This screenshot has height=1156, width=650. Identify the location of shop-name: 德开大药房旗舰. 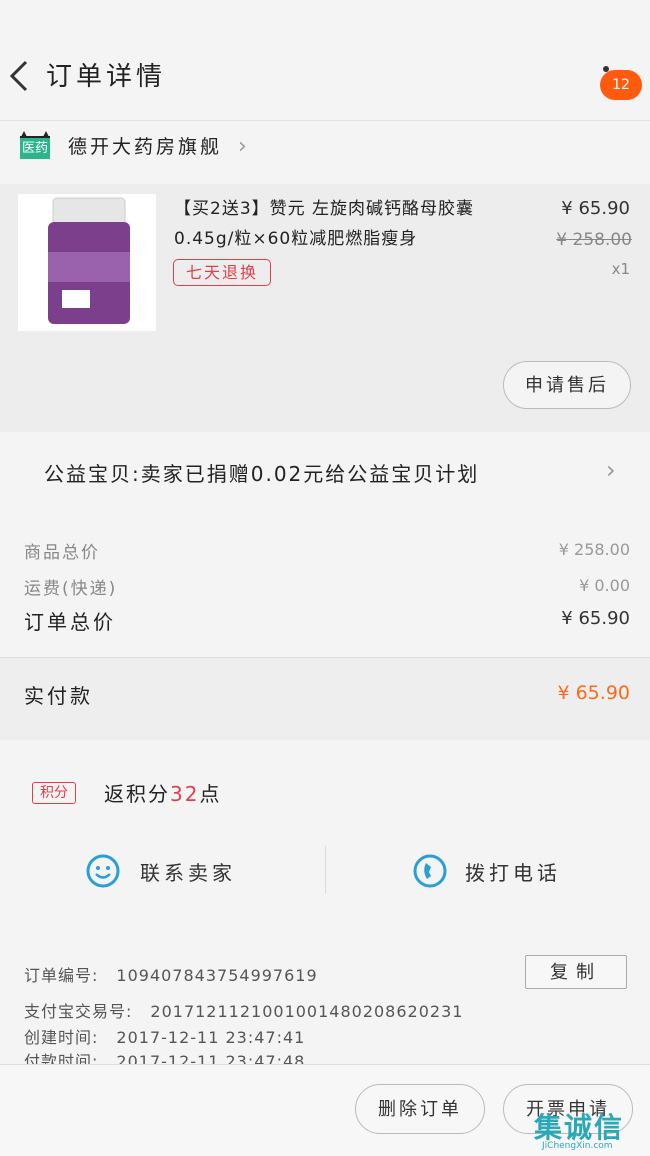
(145, 145).